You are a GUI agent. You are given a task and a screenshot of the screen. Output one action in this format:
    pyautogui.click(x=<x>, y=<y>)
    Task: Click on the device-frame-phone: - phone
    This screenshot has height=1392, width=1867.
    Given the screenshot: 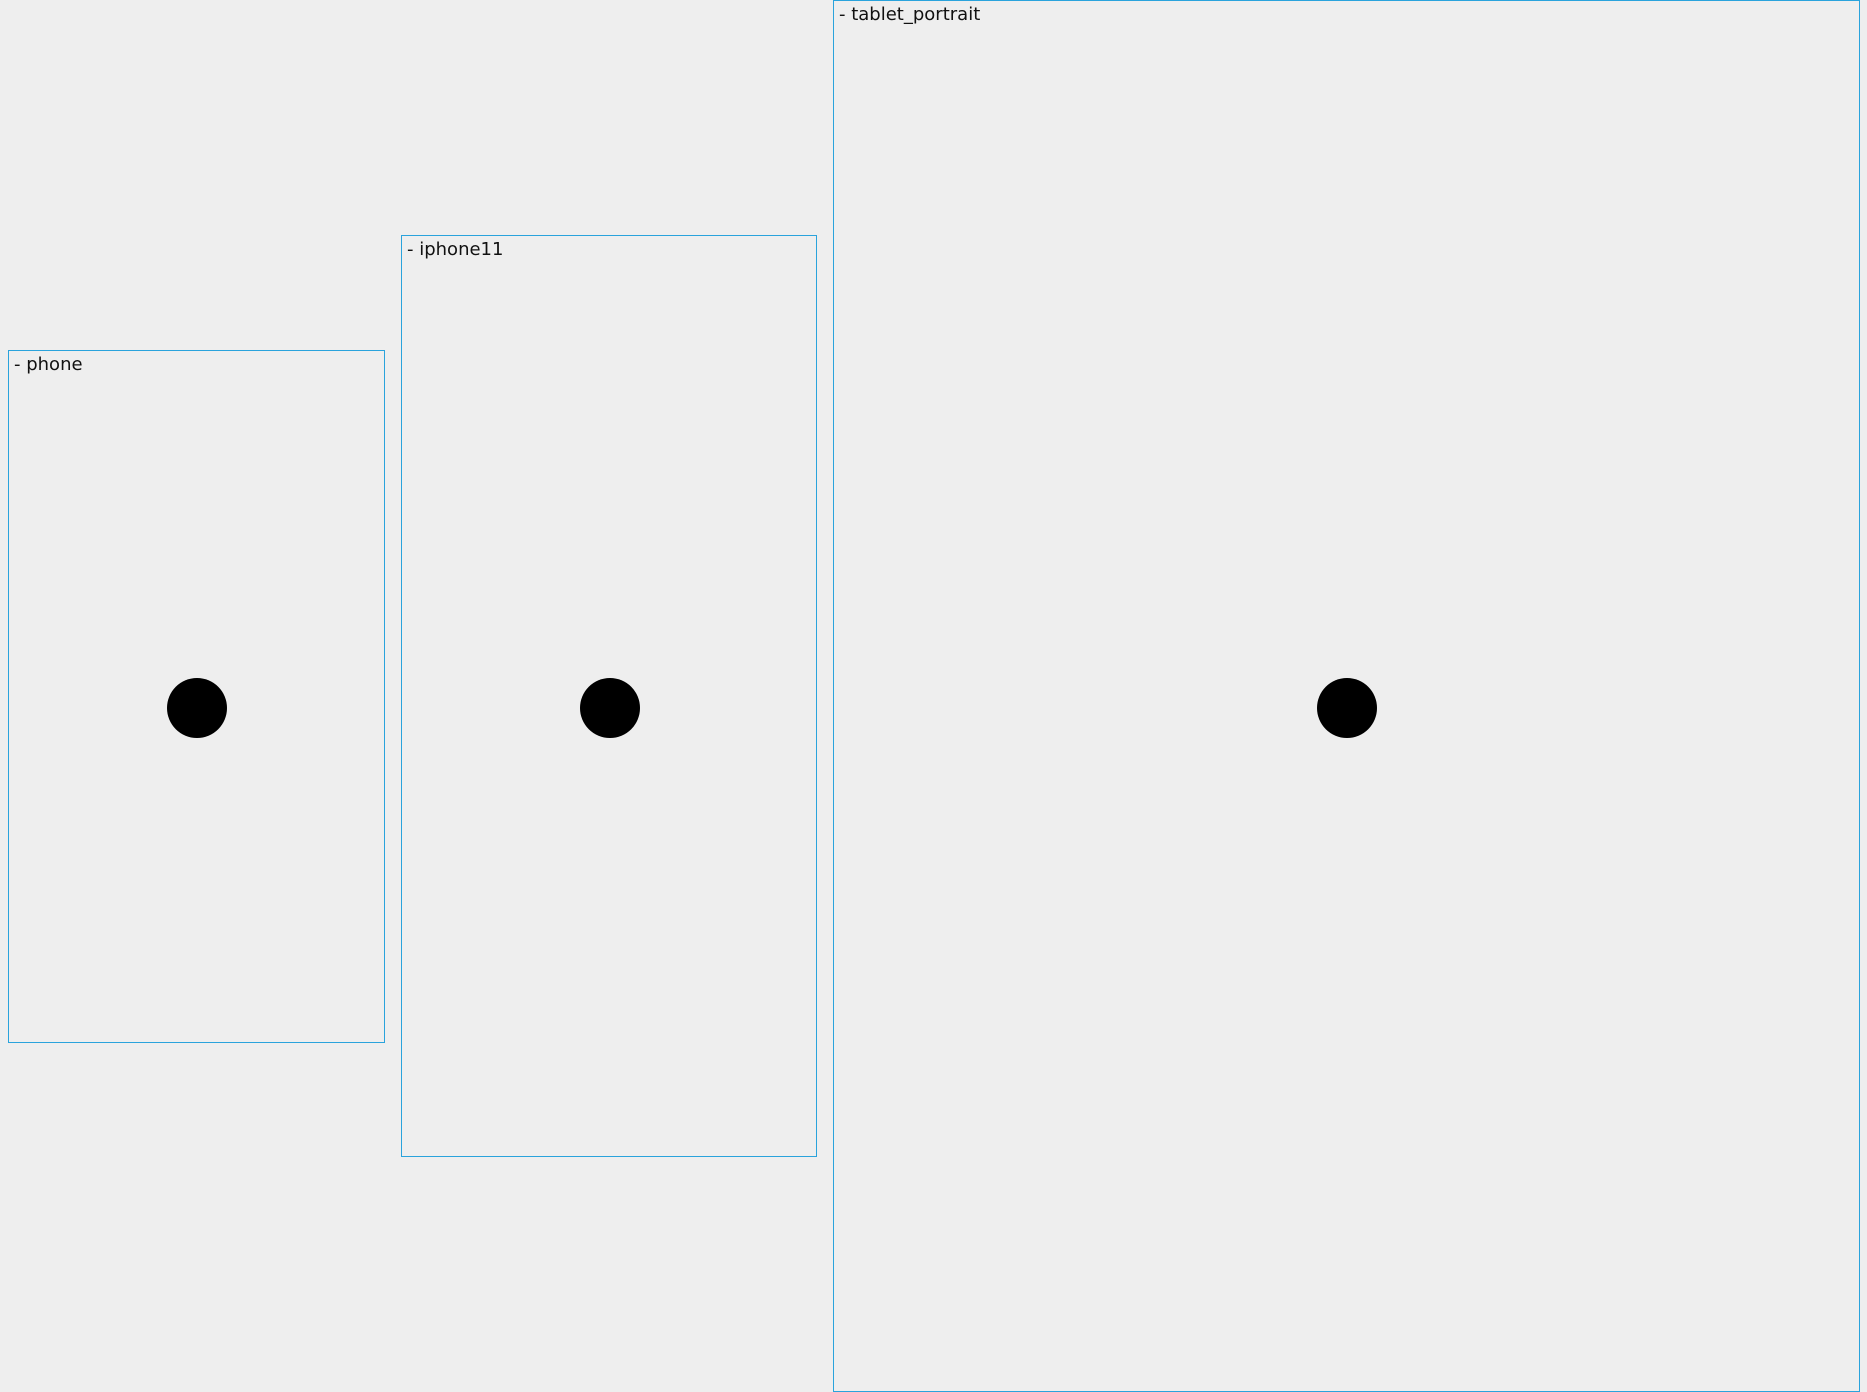 What is the action you would take?
    pyautogui.click(x=196, y=696)
    